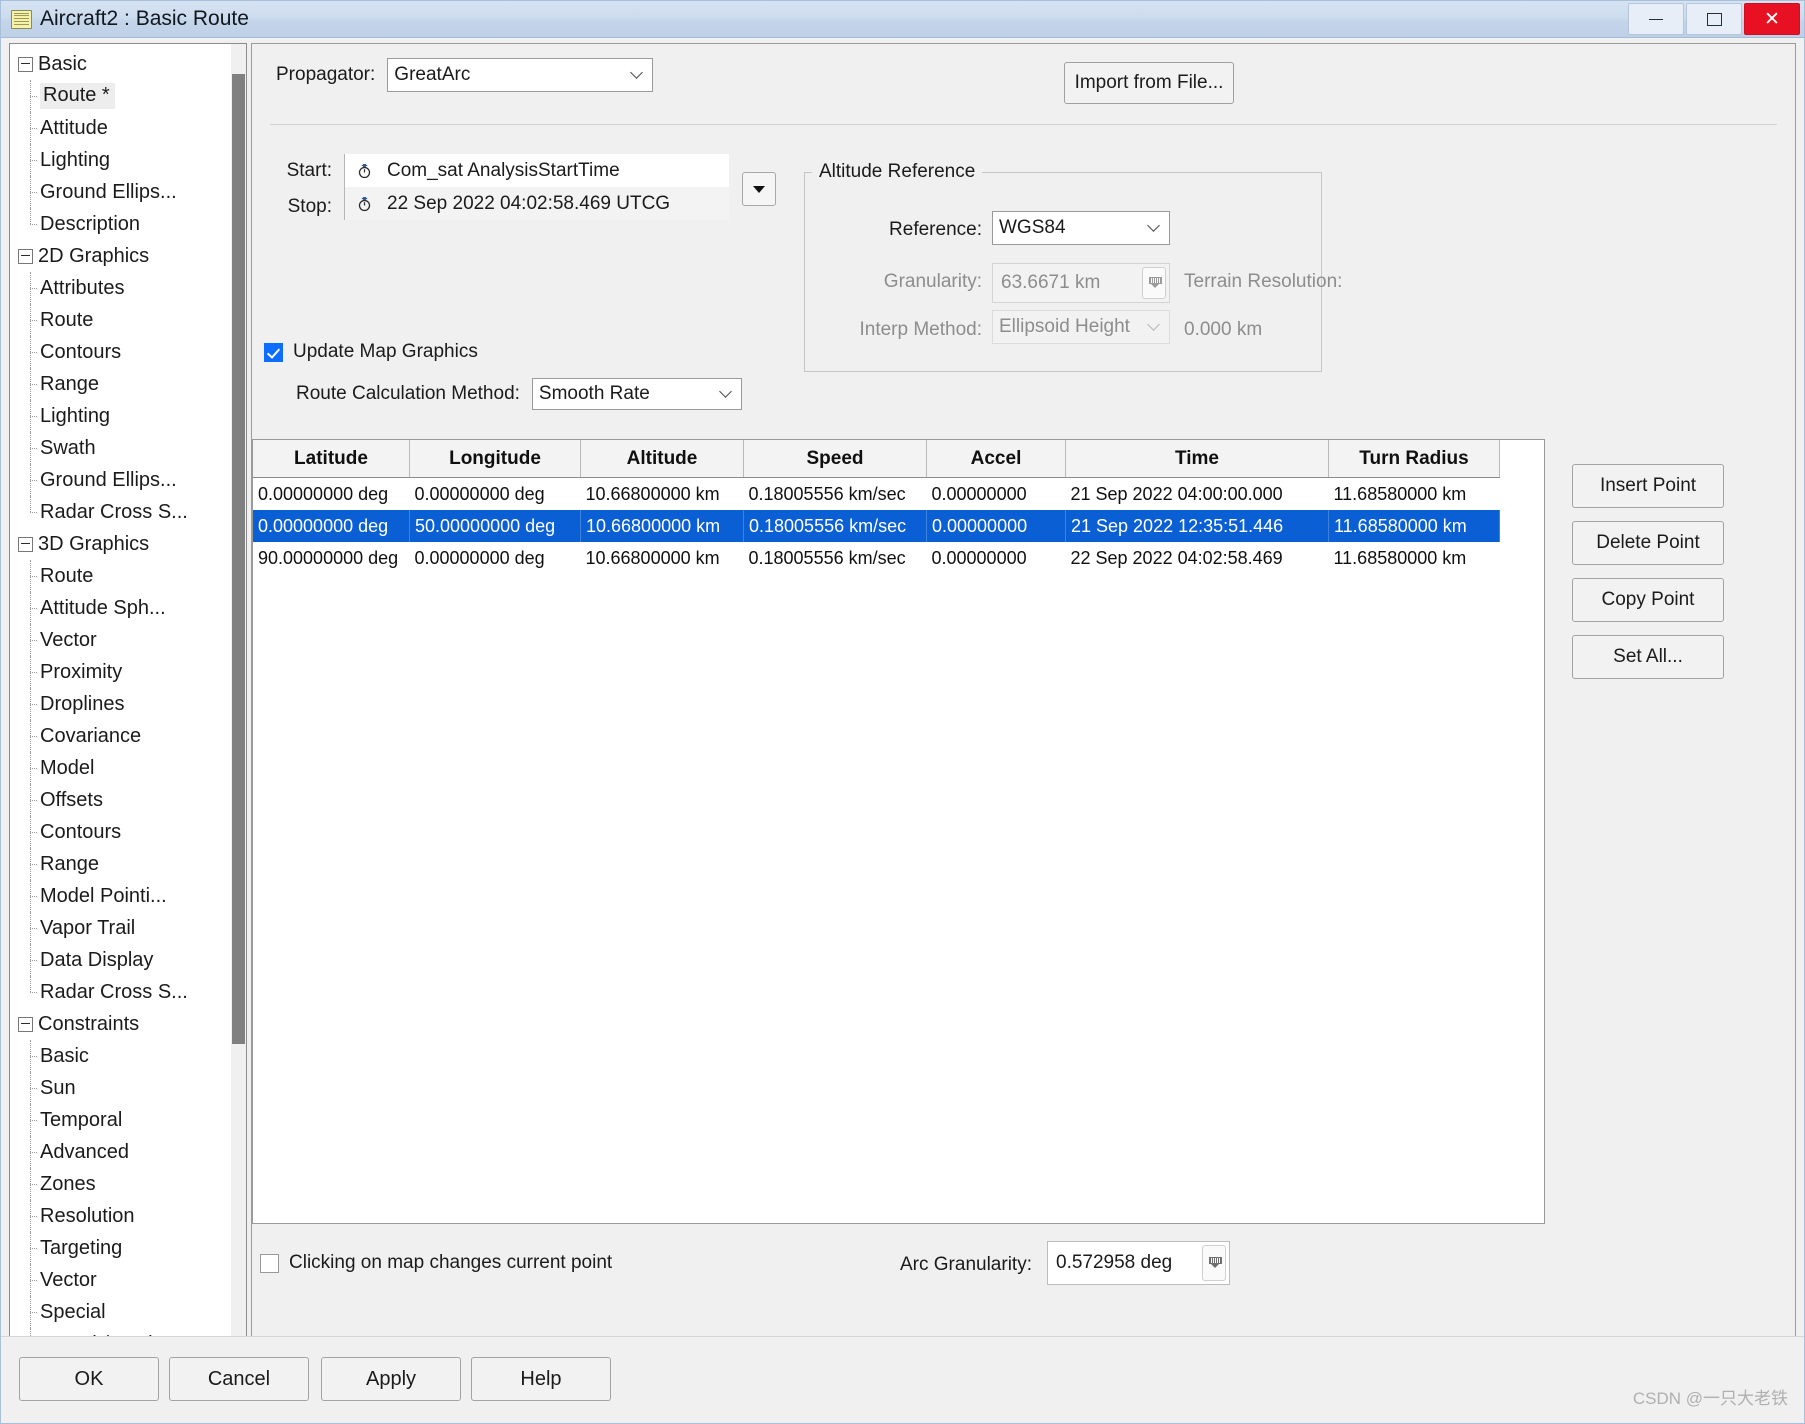  Describe the element at coordinates (120, 1024) in the screenshot. I see `tree-group-constraints: Constraints` at that location.